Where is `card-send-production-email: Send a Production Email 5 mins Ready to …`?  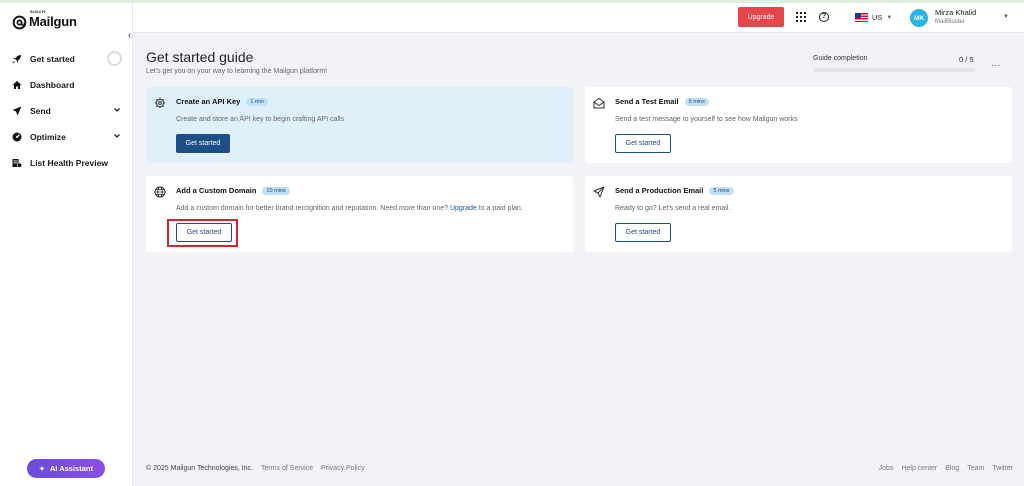 card-send-production-email: Send a Production Email 5 mins Ready to … is located at coordinates (798, 214).